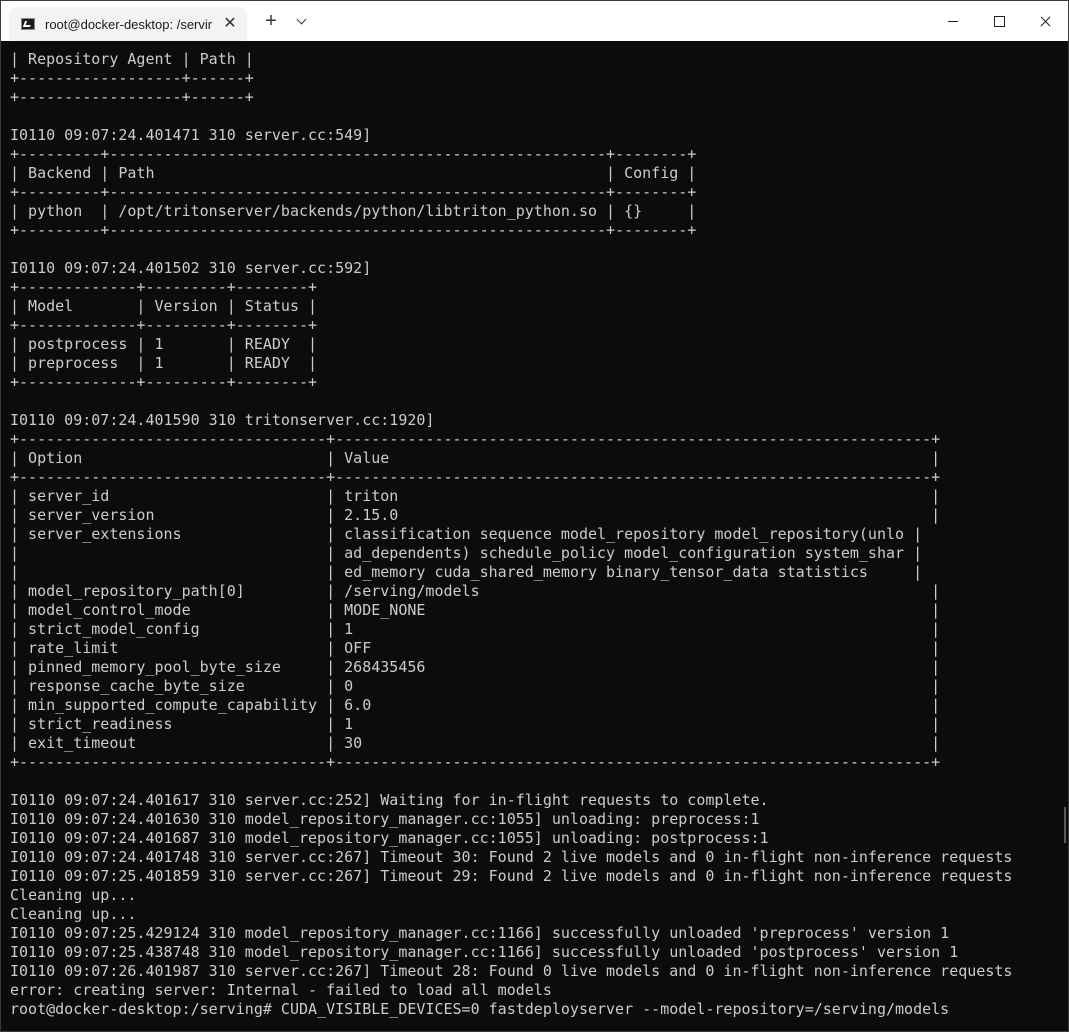 Image resolution: width=1069 pixels, height=1032 pixels. Describe the element at coordinates (999, 21) in the screenshot. I see `maximize-button` at that location.